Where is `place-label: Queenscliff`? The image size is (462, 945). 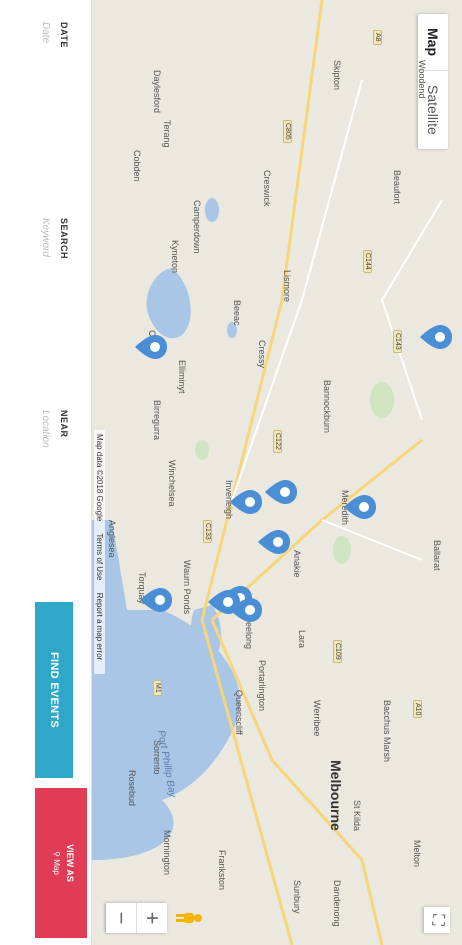
place-label: Queenscliff is located at coordinates (239, 712).